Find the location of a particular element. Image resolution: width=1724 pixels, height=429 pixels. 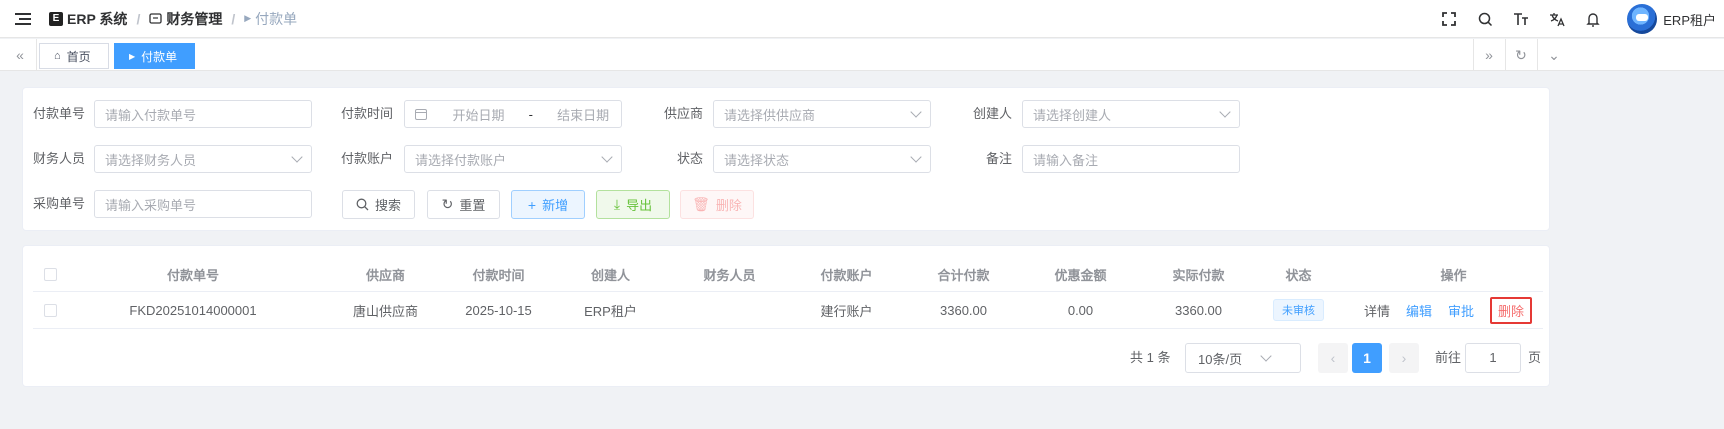

supplier-select: 请选择供供应商 is located at coordinates (822, 114).